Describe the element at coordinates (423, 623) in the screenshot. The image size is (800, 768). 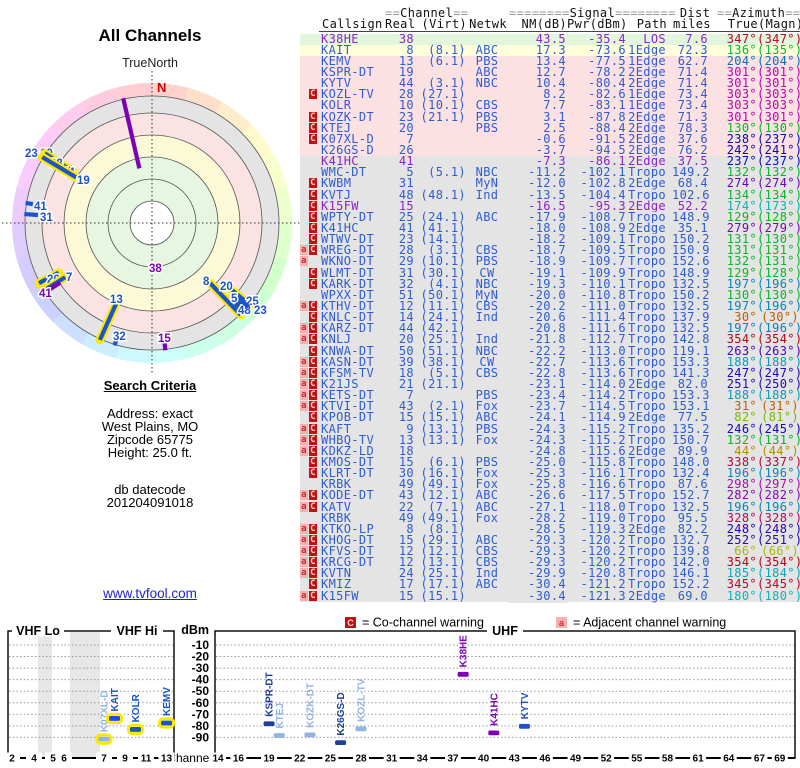
I see `co-channel-legend-text: = Co-channel warning` at that location.